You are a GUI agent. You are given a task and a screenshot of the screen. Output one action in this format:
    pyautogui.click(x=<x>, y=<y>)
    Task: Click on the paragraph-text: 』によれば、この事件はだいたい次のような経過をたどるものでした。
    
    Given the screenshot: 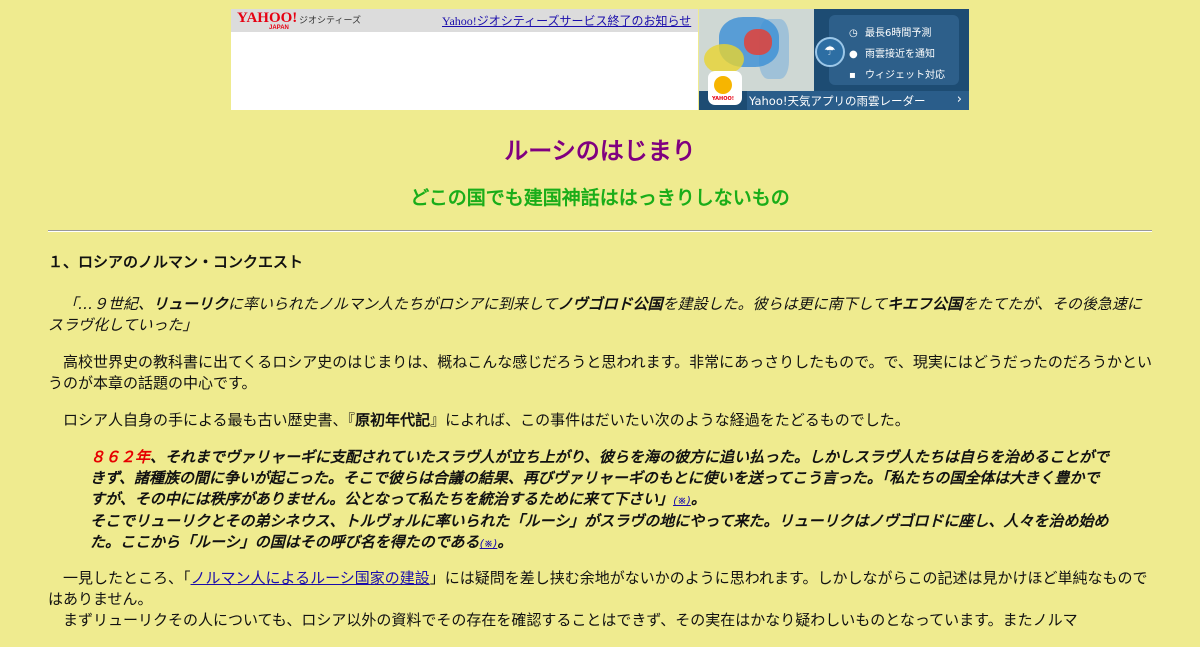 What is the action you would take?
    pyautogui.click(x=670, y=420)
    